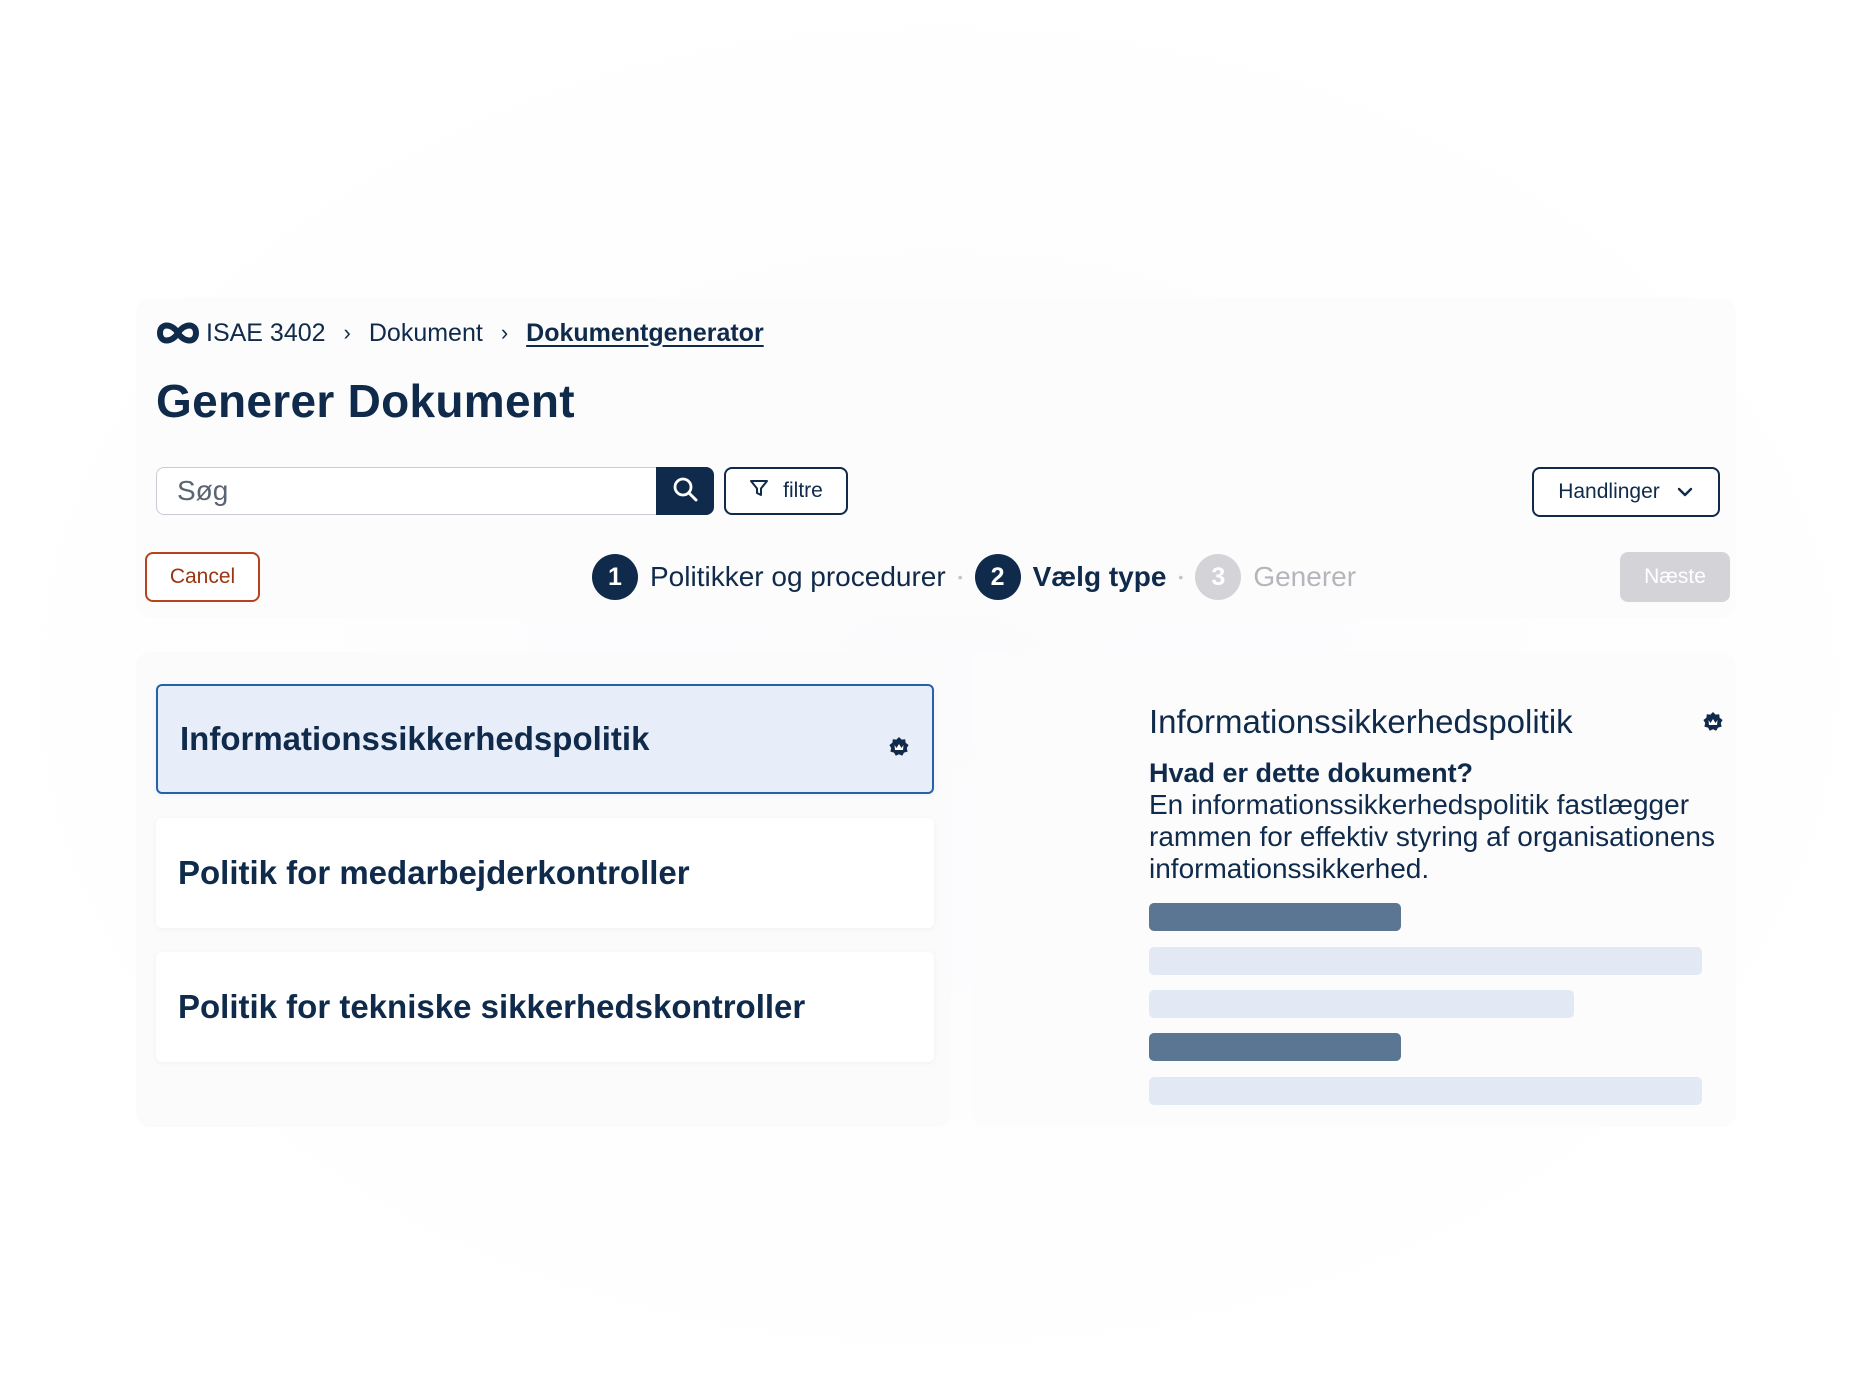 This screenshot has height=1373, width=1876. What do you see at coordinates (798, 576) in the screenshot?
I see `step-label: Politikker og procedurer` at bounding box center [798, 576].